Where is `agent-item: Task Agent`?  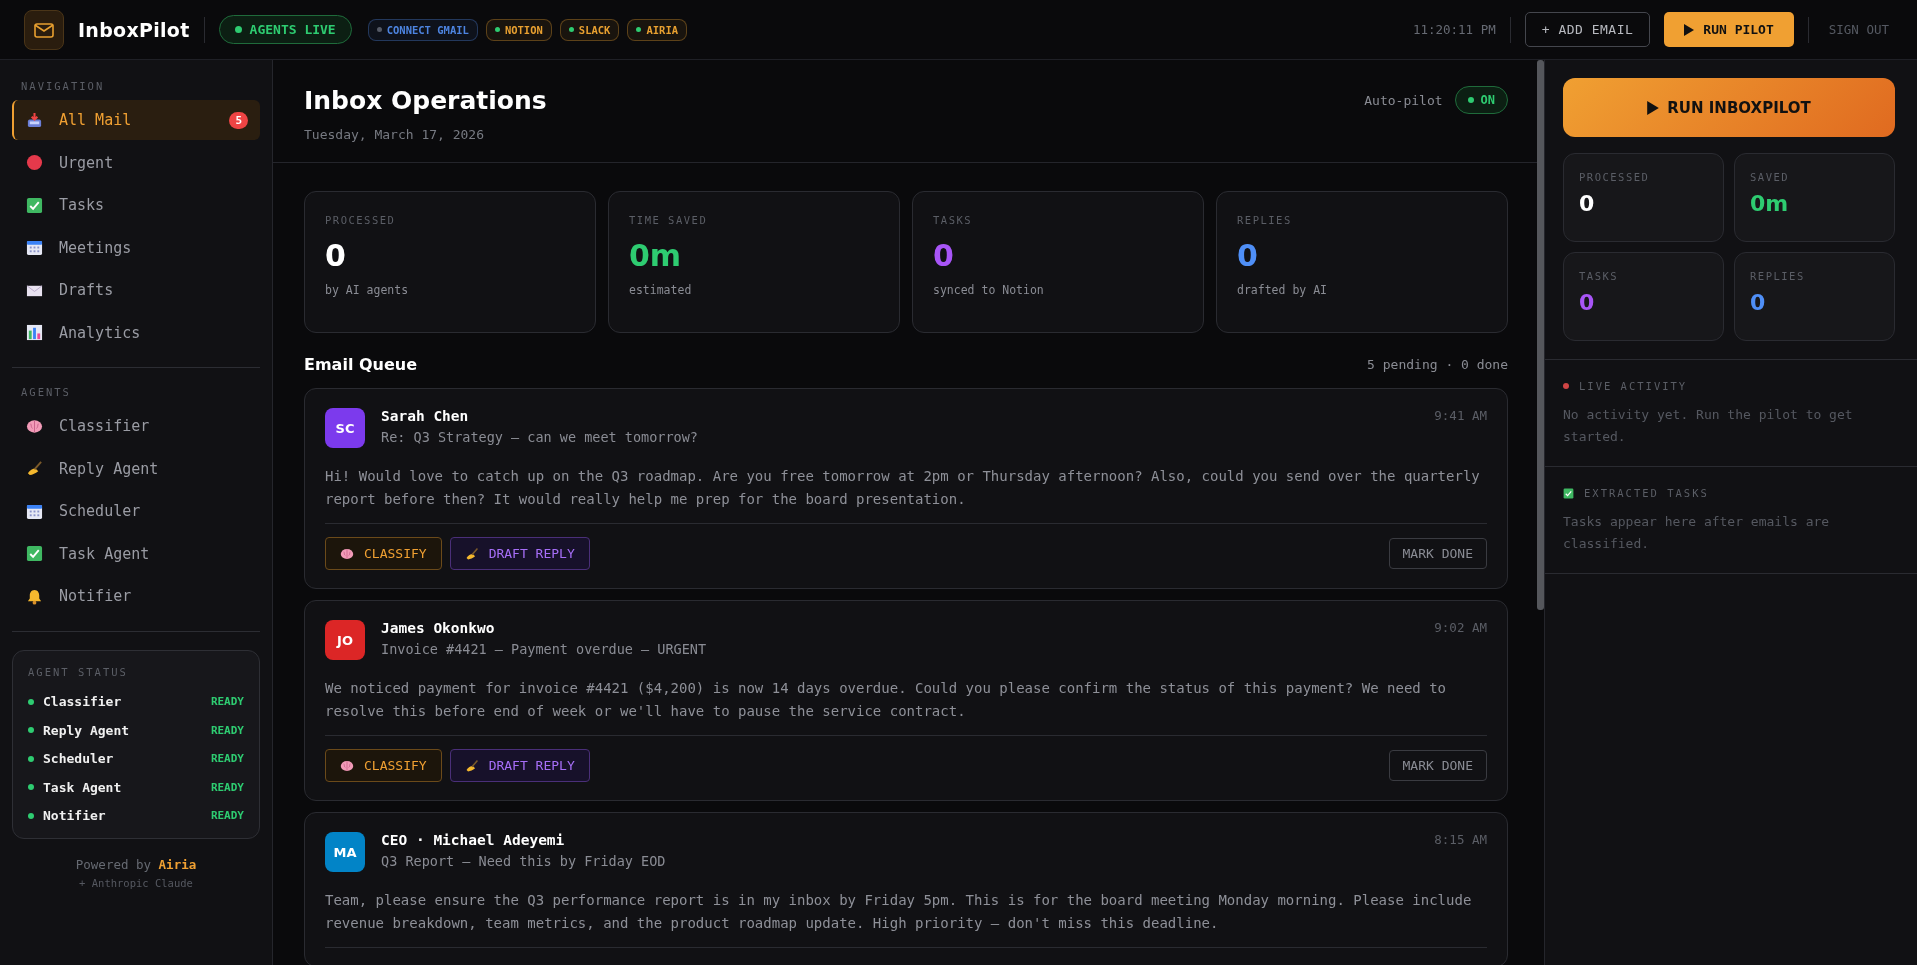
agent-item: Task Agent is located at coordinates (136, 553).